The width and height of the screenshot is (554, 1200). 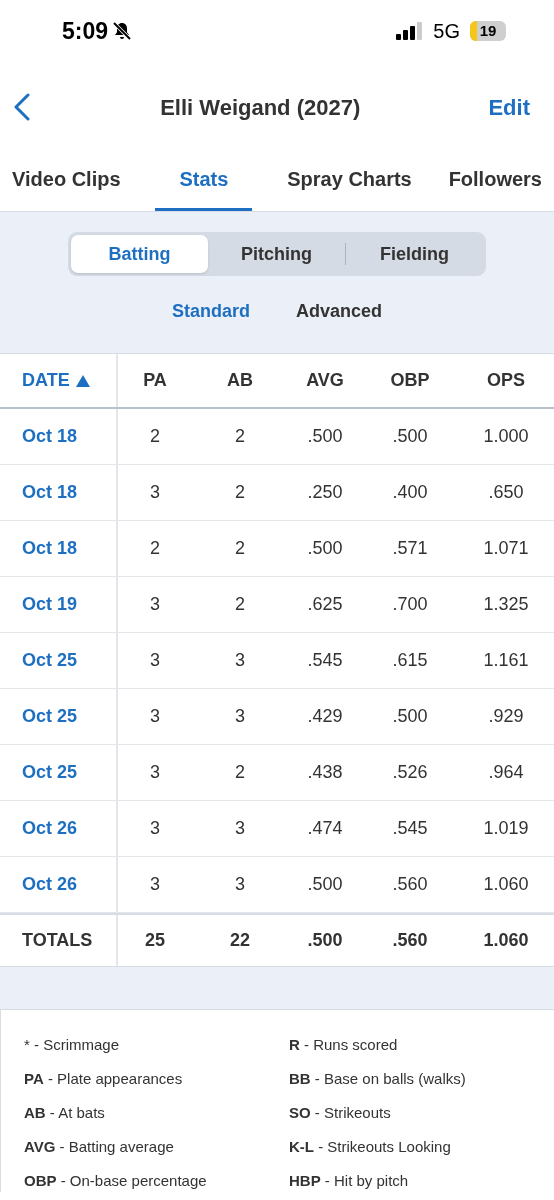 What do you see at coordinates (349, 1181) in the screenshot?
I see `legend-entry: HBP - Hit by pitch` at bounding box center [349, 1181].